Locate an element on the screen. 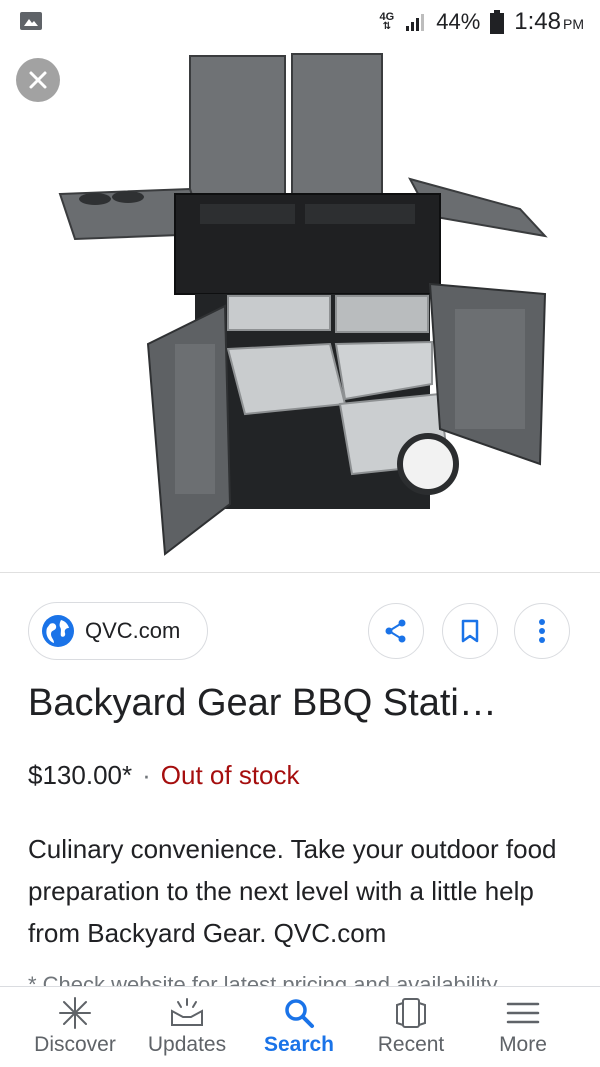  menu-icon is located at coordinates (523, 1013).